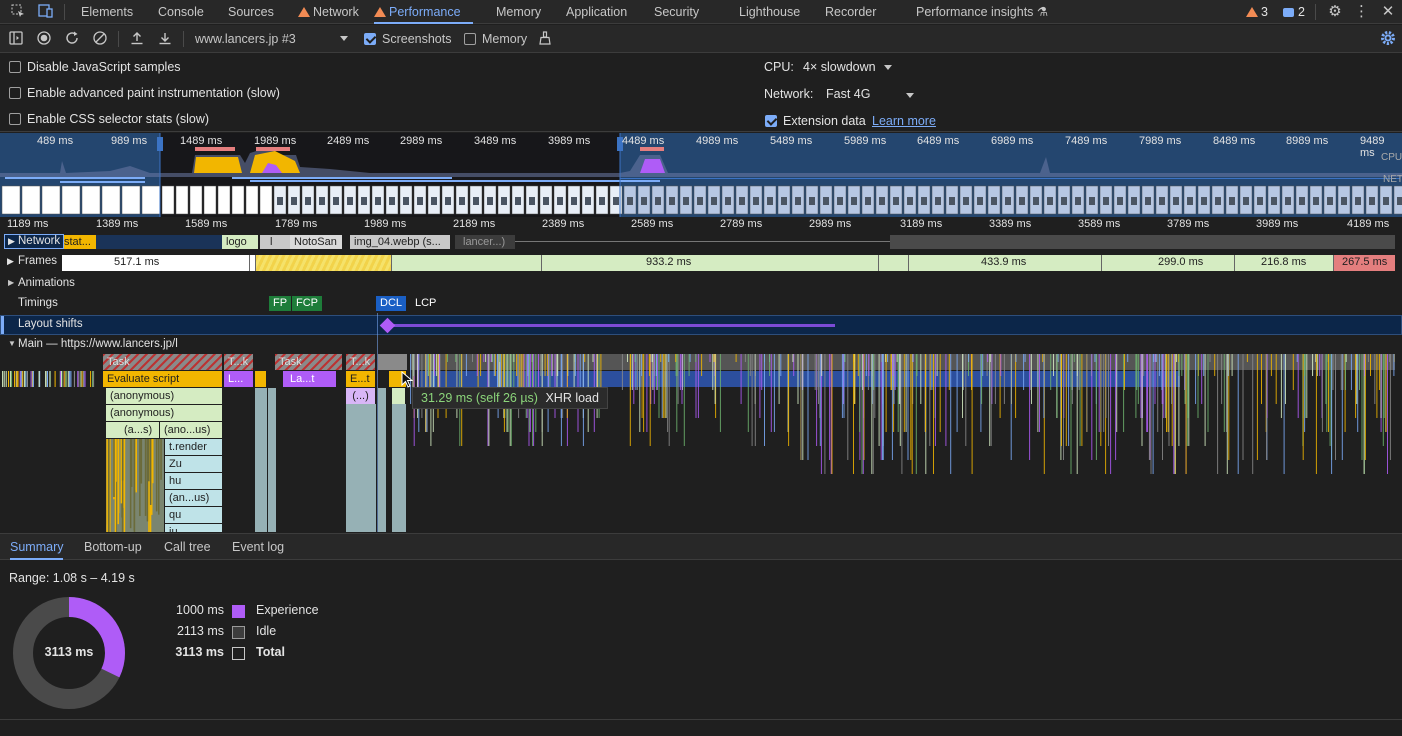 Image resolution: width=1402 pixels, height=736 pixels. I want to click on layout-shifts-track: Layout shifts, so click(701, 325).